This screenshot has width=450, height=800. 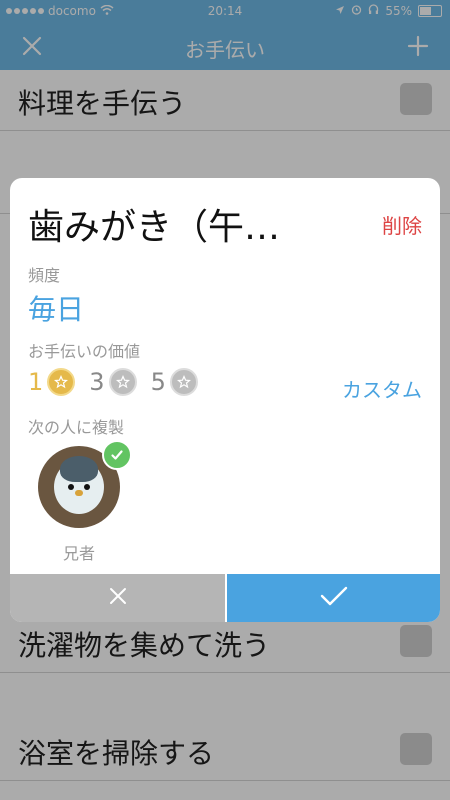 What do you see at coordinates (56, 308) in the screenshot?
I see `frequency-value: 毎日` at bounding box center [56, 308].